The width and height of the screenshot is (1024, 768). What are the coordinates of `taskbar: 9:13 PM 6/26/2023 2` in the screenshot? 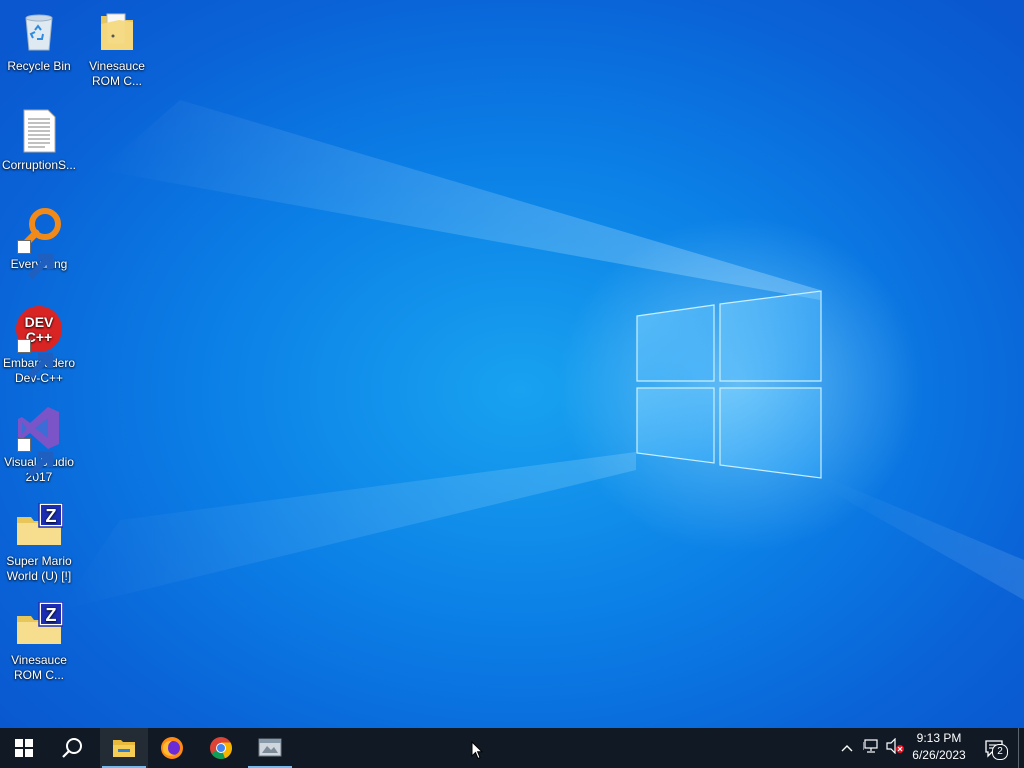 It's located at (512, 748).